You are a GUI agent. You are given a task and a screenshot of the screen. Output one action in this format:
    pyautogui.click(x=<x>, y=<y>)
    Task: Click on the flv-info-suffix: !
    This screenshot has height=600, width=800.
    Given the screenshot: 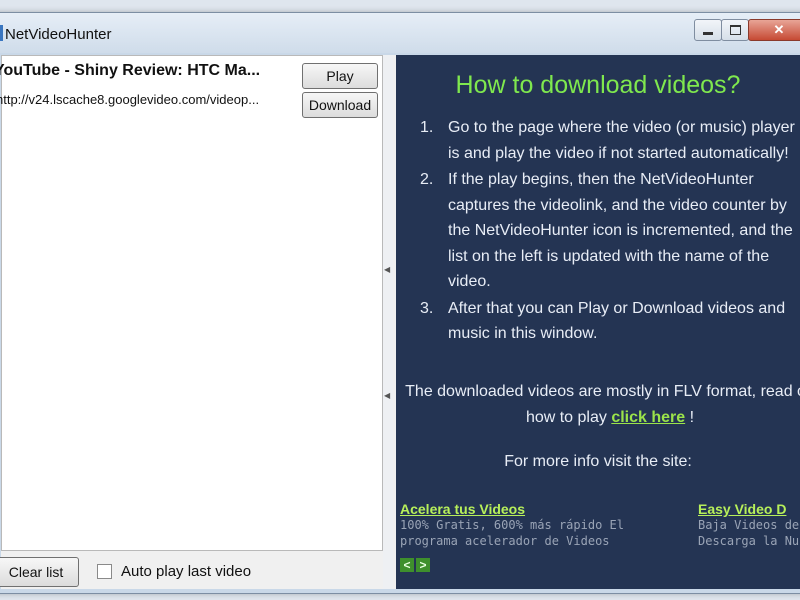 What is the action you would take?
    pyautogui.click(x=690, y=417)
    